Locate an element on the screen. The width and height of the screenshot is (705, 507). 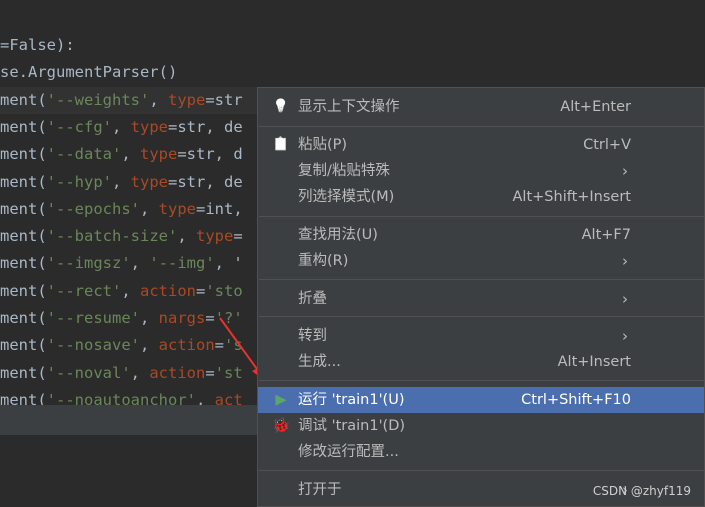
code-line: se.ArgumentParser() is located at coordinates (88, 72).